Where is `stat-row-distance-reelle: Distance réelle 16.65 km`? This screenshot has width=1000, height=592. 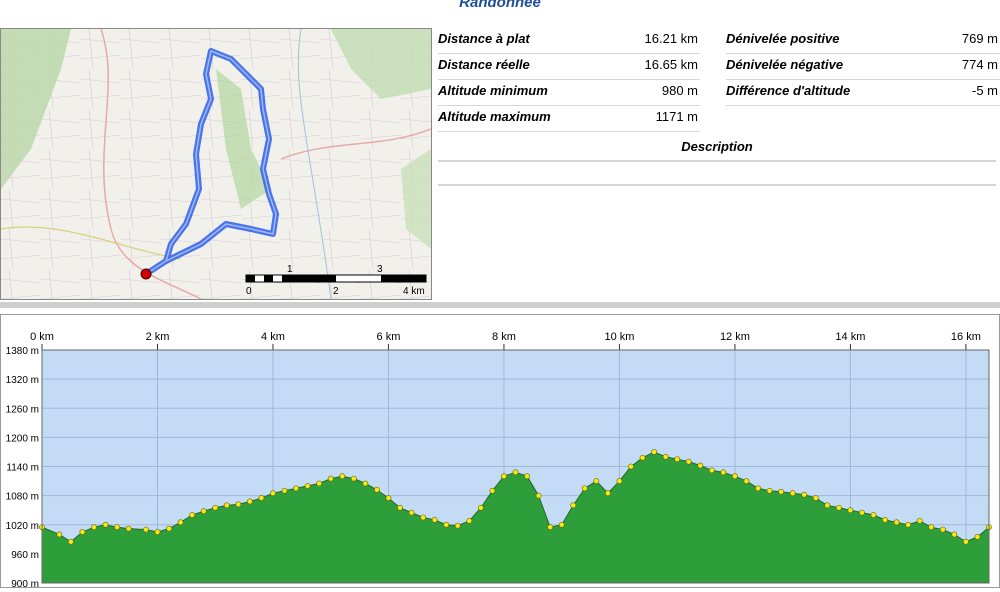
stat-row-distance-reelle: Distance réelle 16.65 km is located at coordinates (569, 67).